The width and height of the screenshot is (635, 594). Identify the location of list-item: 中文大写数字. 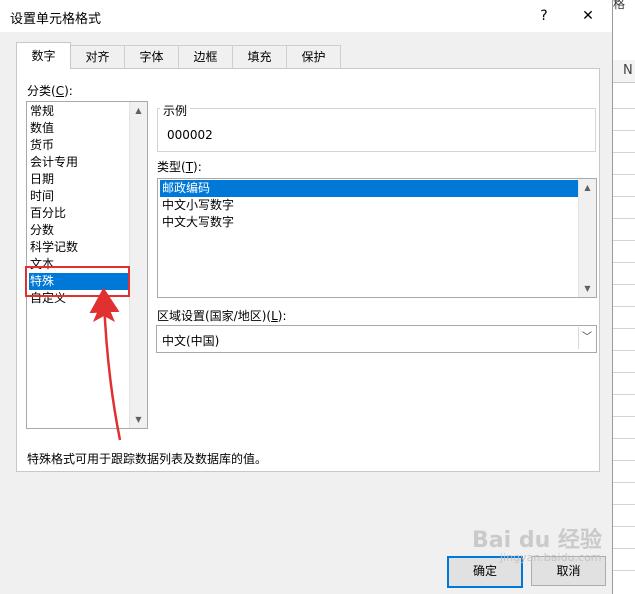
(370, 222).